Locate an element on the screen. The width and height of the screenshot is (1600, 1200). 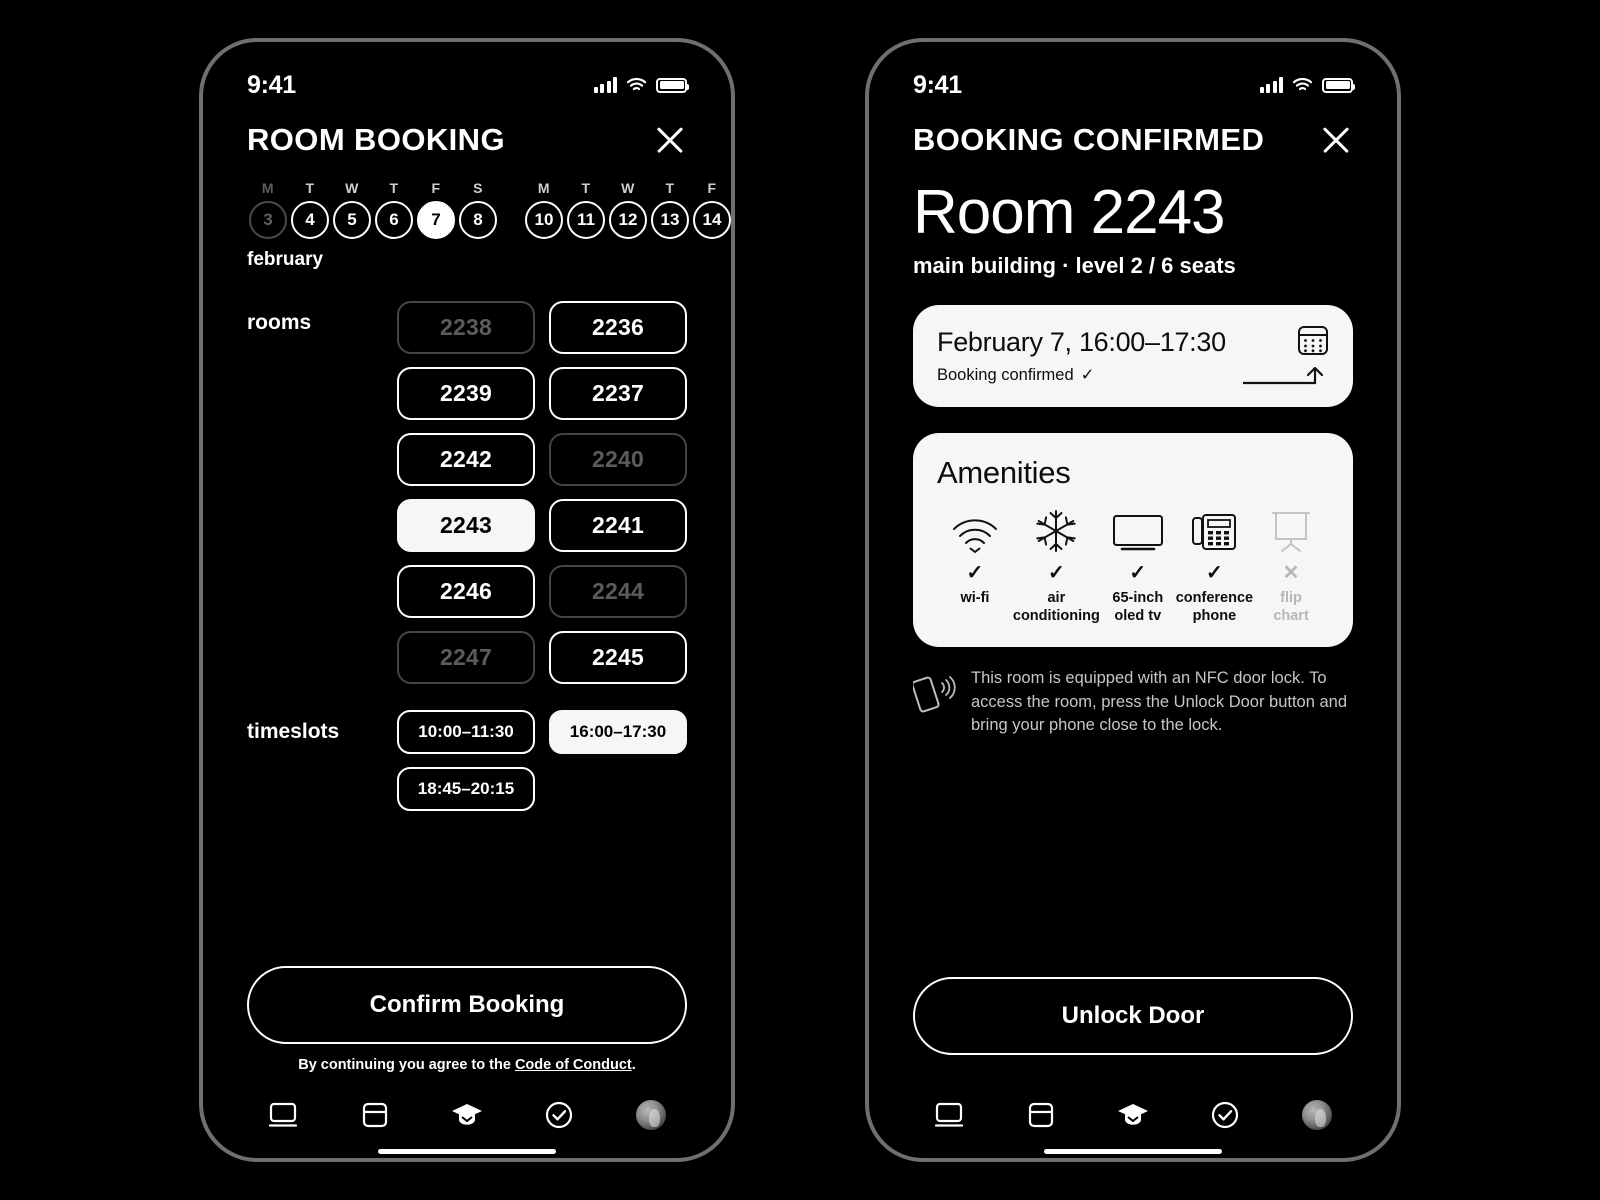
status-time: 9:41 is located at coordinates (271, 84).